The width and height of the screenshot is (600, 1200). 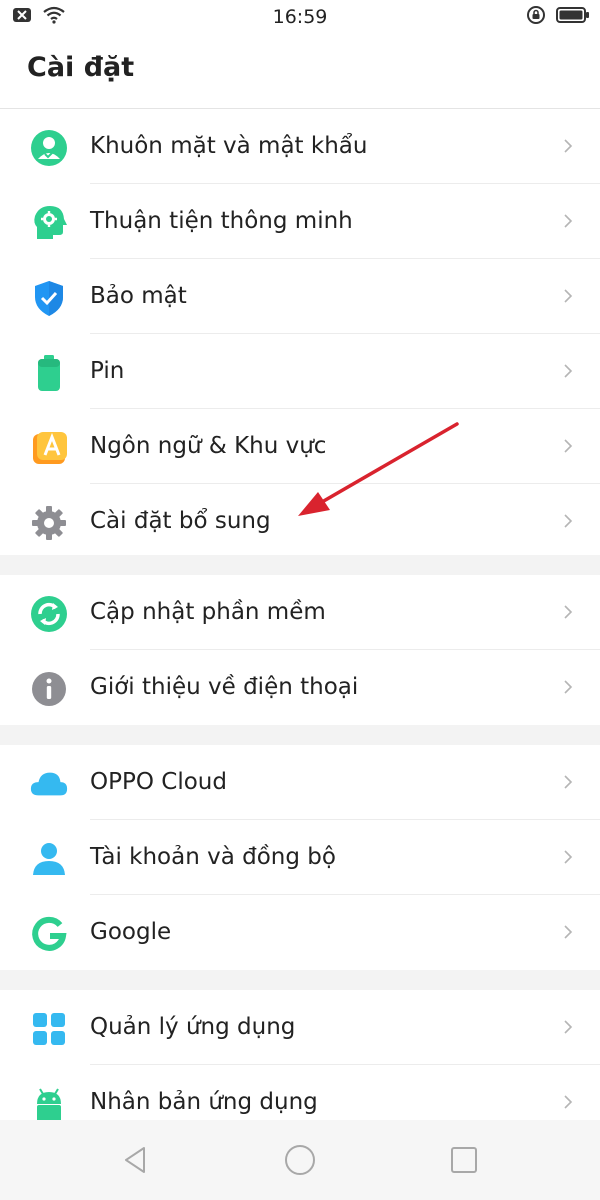 I want to click on settings-item-label: Thuận tiện thông minh, so click(x=221, y=221).